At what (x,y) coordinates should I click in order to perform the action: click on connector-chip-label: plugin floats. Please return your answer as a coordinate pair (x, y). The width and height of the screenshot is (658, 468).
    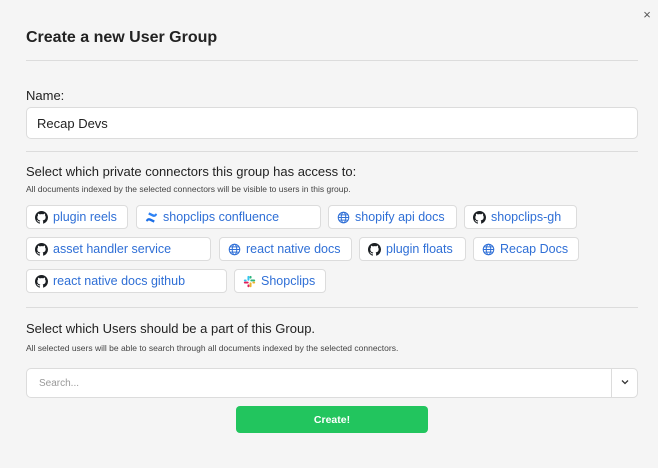
    Looking at the image, I should click on (419, 249).